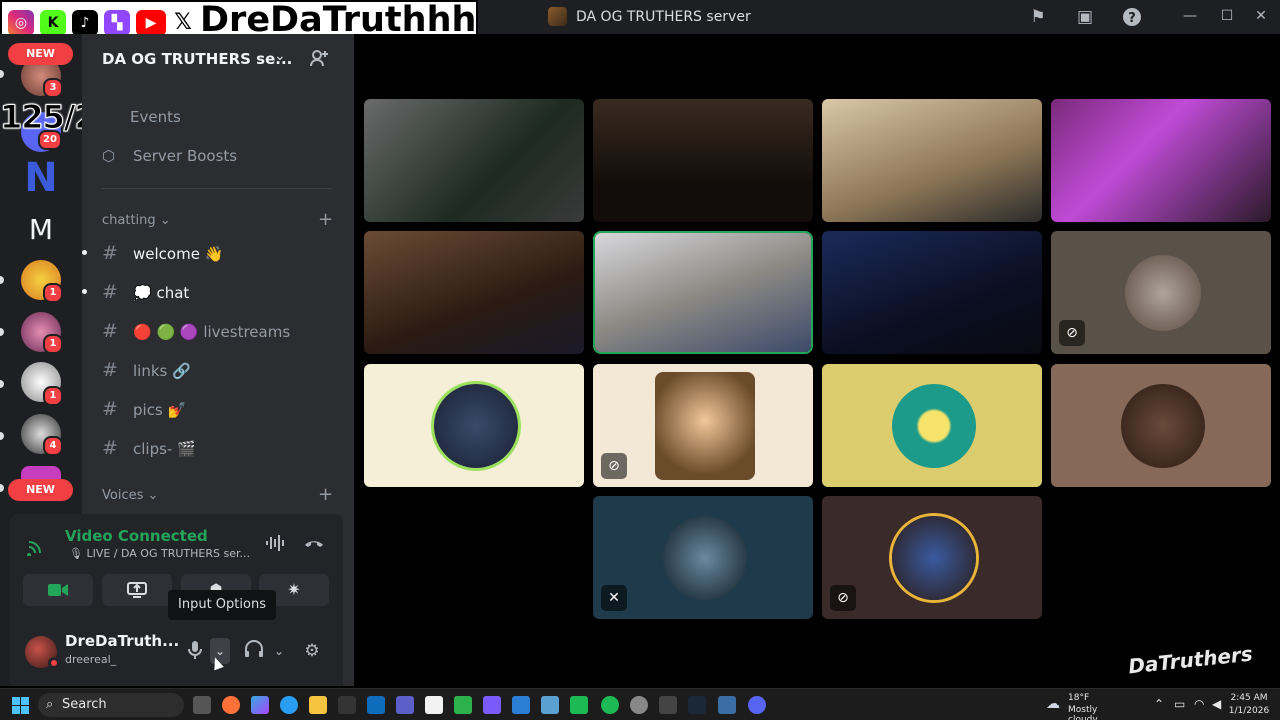 The width and height of the screenshot is (1280, 720). Describe the element at coordinates (1179, 704) in the screenshot. I see `network-icon: ▭` at that location.